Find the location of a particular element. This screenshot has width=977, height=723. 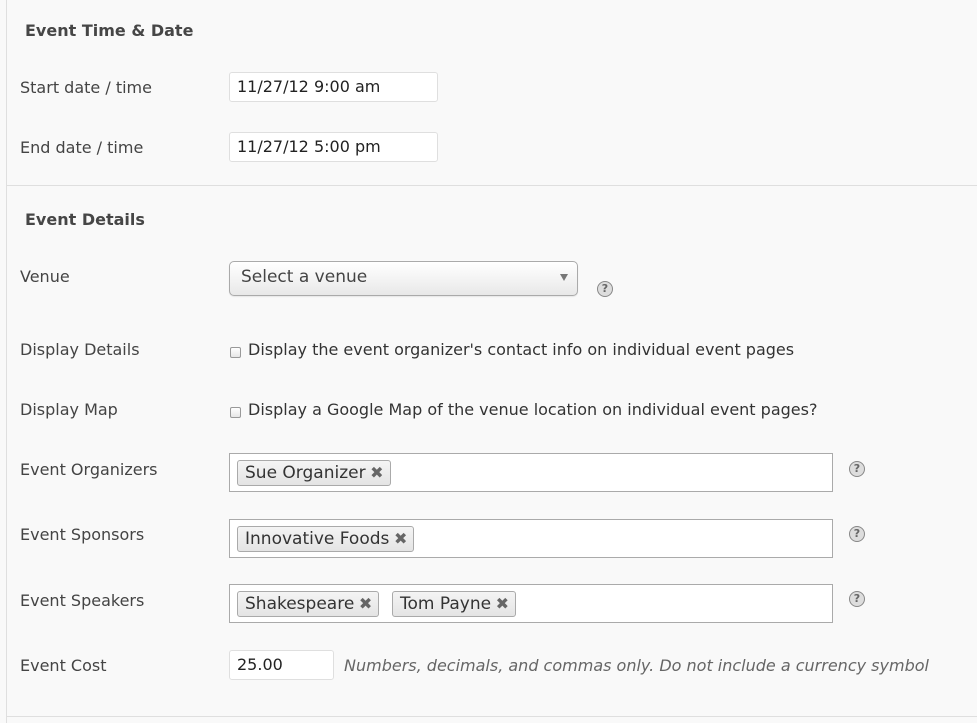

organizers-multiselect: Sue Organizer ✖ is located at coordinates (531, 472).